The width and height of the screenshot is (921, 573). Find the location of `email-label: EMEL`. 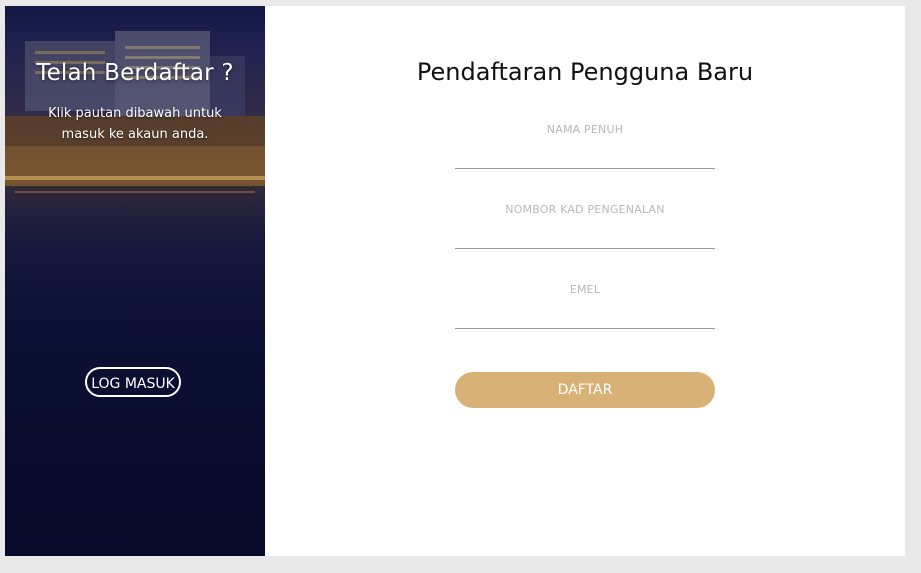

email-label: EMEL is located at coordinates (585, 289).